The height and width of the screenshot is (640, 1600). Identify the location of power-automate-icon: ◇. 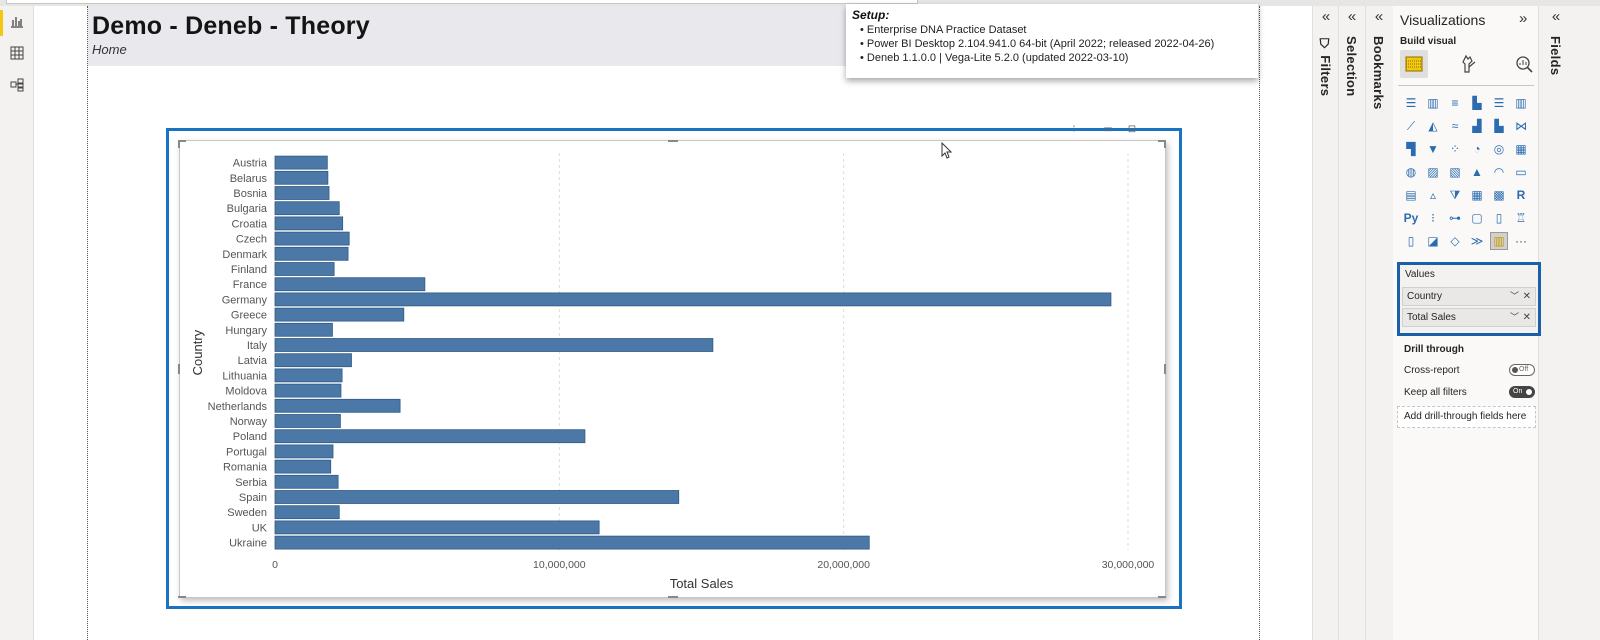
(1455, 241).